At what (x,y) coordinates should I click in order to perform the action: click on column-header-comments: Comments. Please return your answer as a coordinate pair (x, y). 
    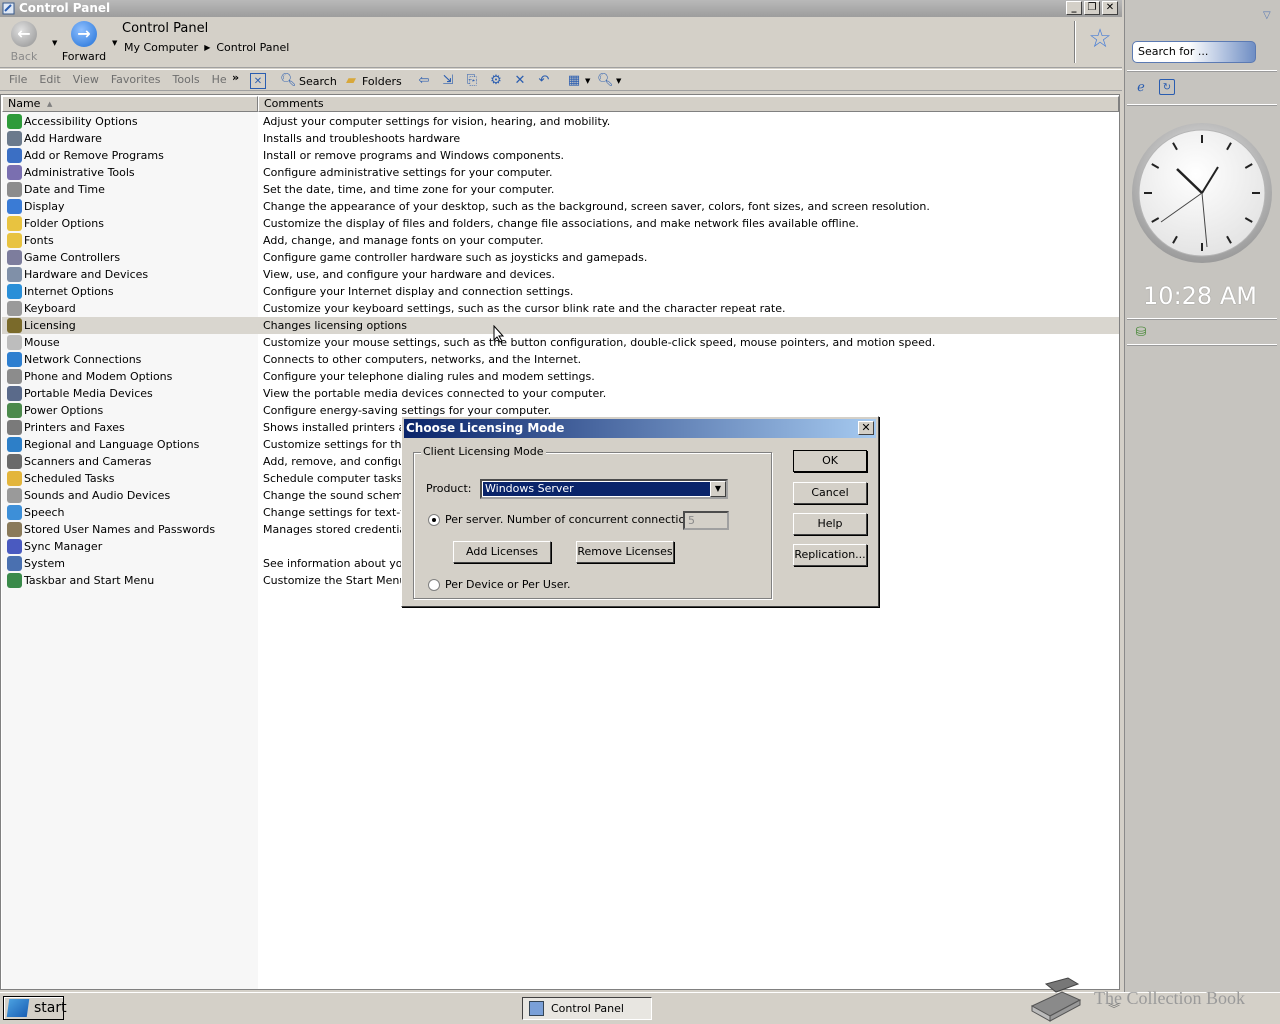
    Looking at the image, I should click on (688, 104).